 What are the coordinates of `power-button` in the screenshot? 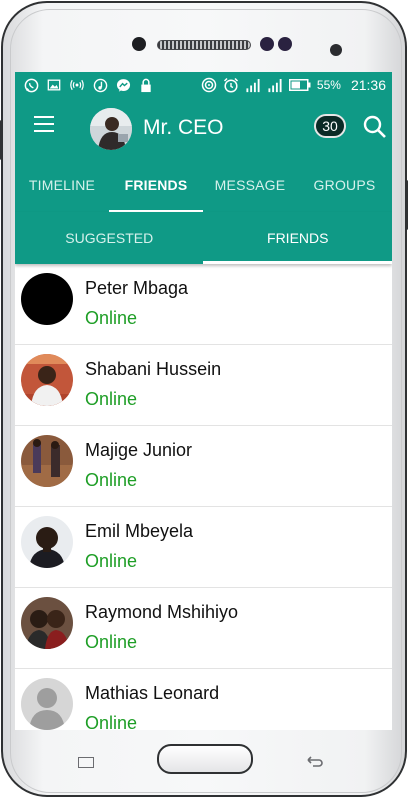 It's located at (1, 140).